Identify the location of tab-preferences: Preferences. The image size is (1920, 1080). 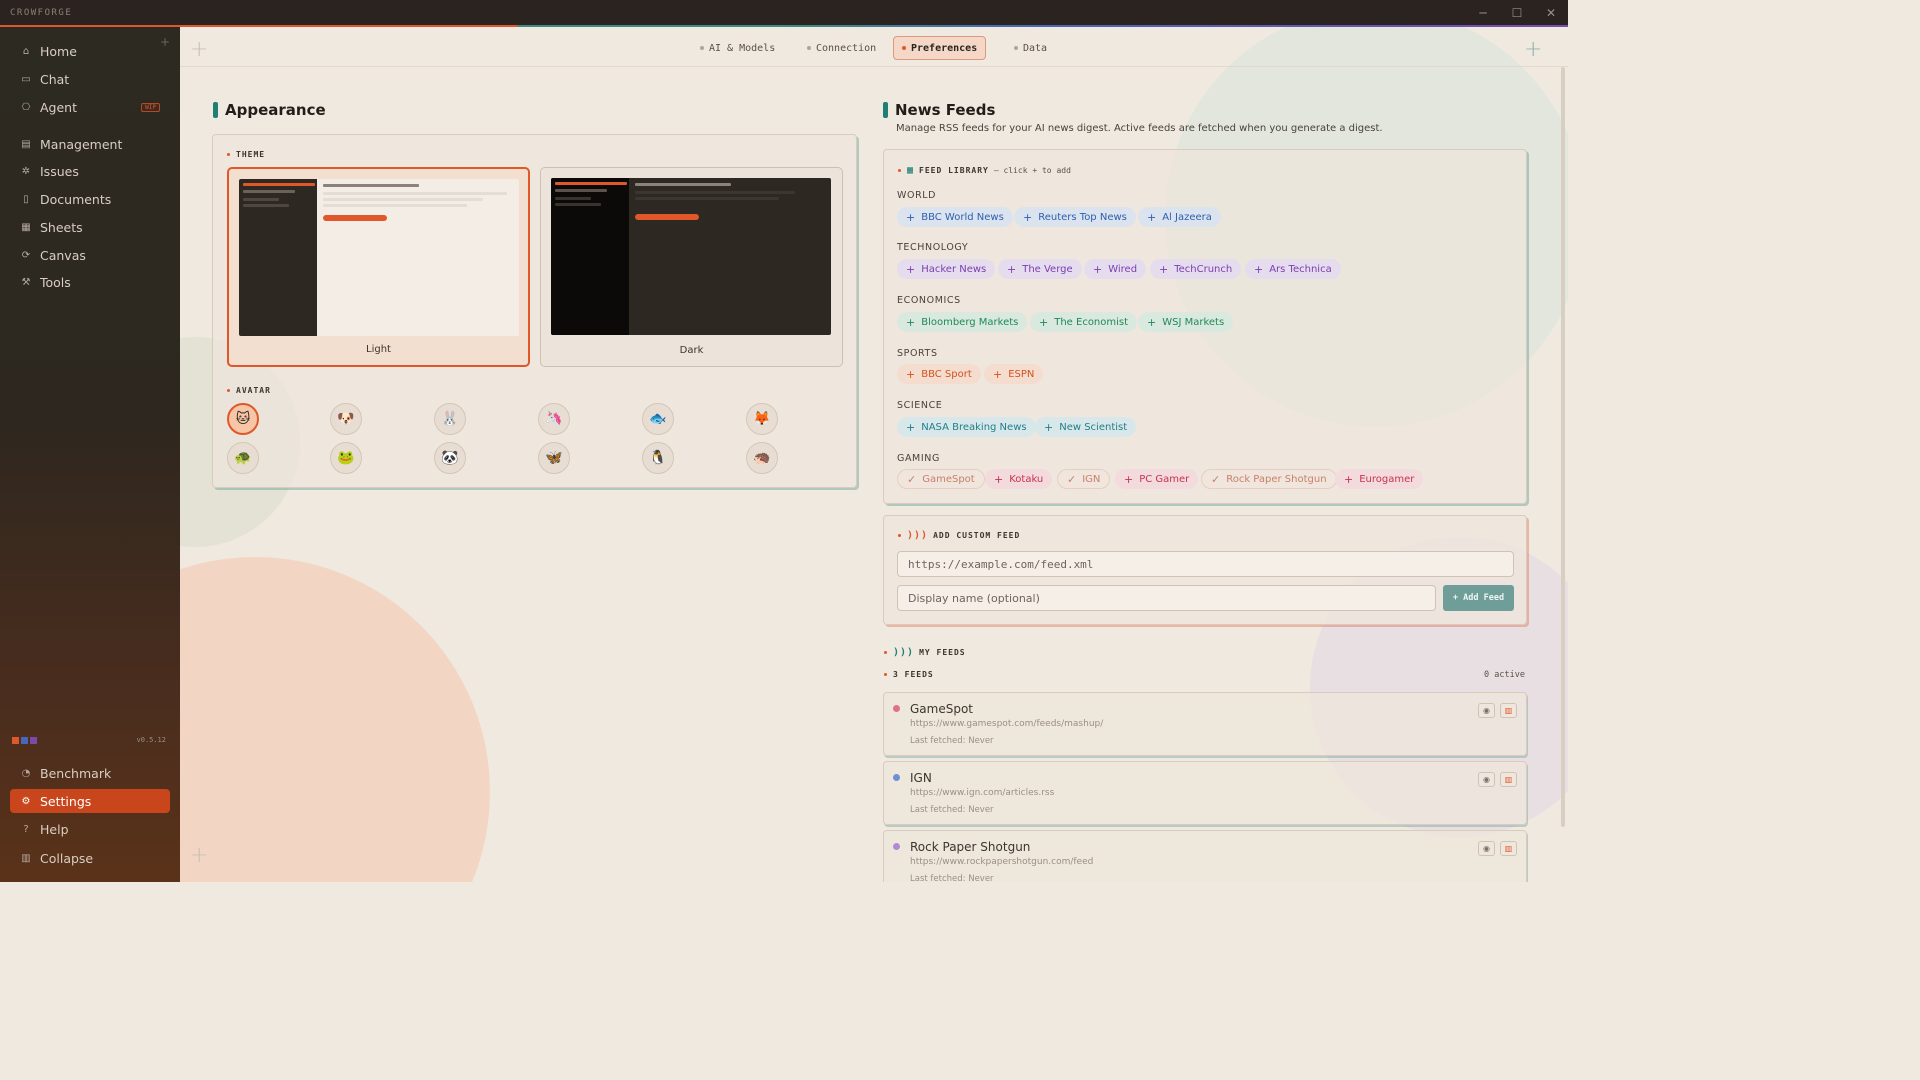
(940, 48).